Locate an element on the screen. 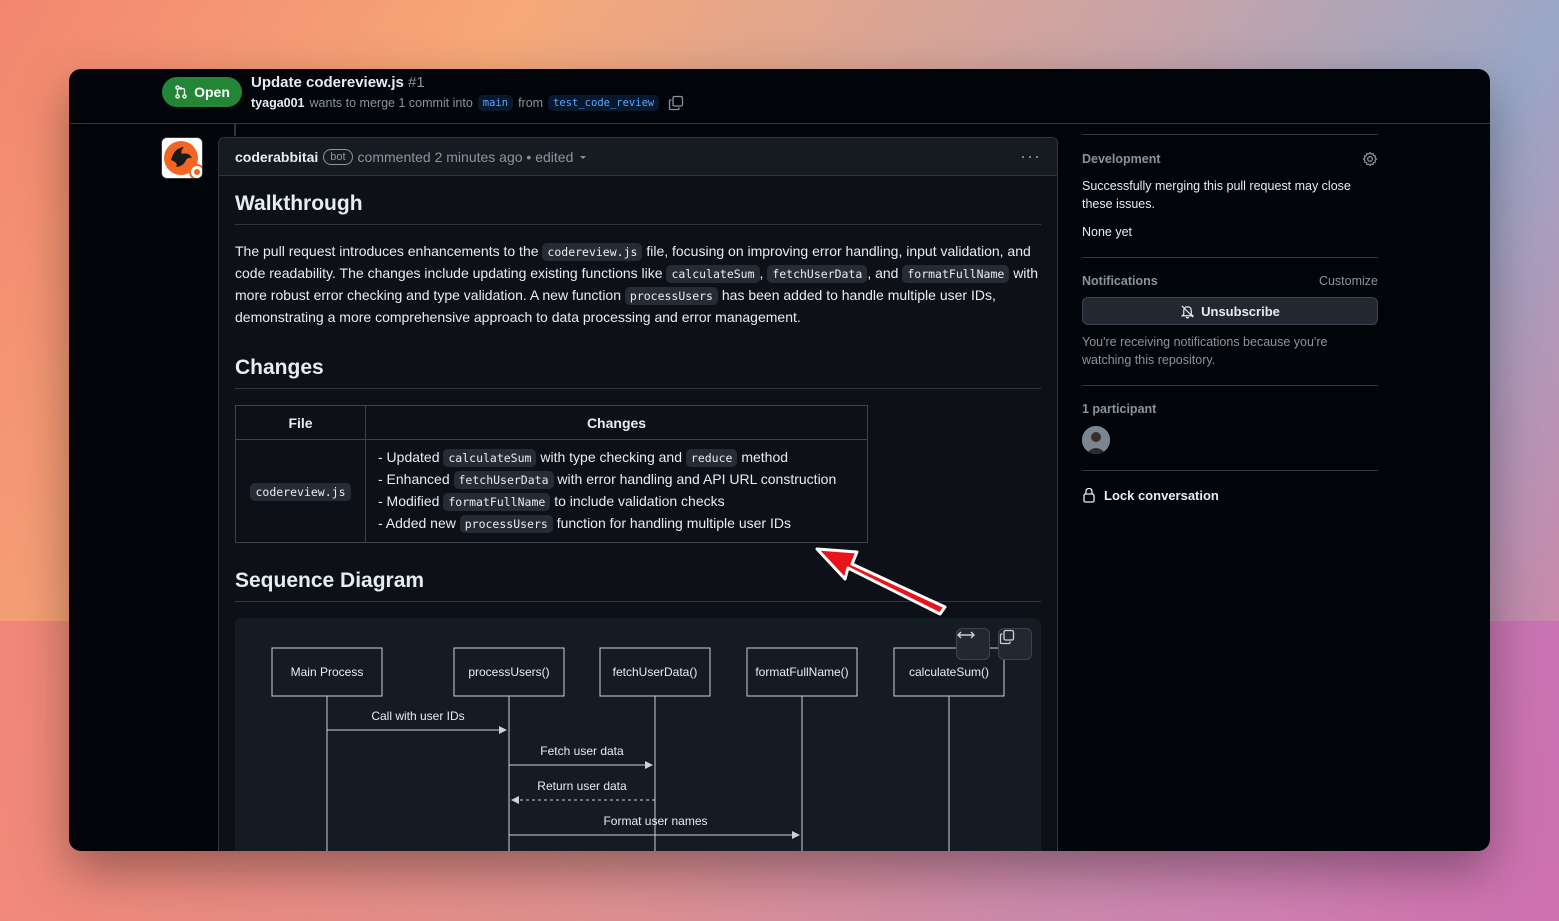  change-text: function for handling multiple user IDs is located at coordinates (673, 523).